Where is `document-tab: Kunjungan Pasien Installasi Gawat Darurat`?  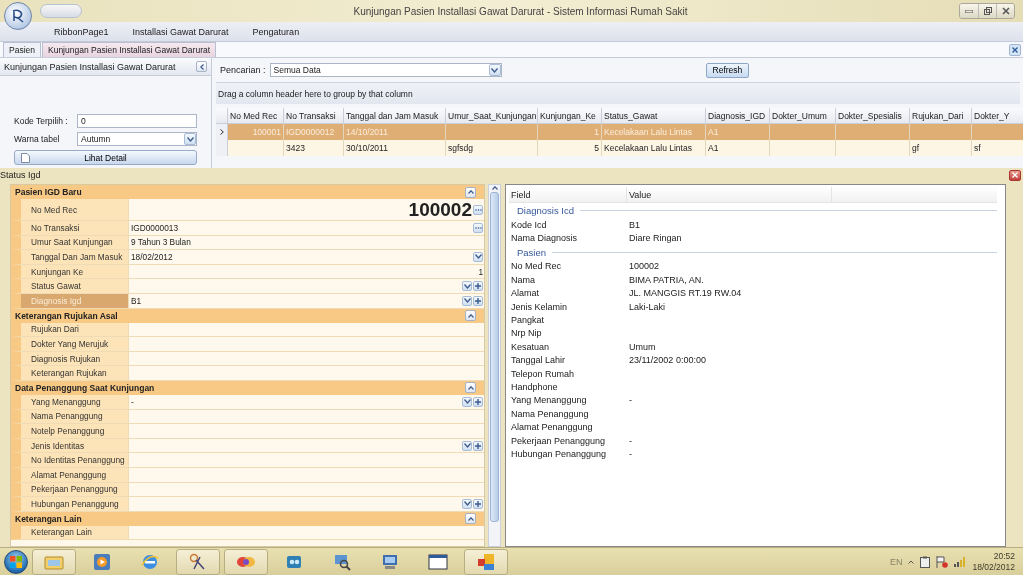 document-tab: Kunjungan Pasien Installasi Gawat Darurat is located at coordinates (129, 49).